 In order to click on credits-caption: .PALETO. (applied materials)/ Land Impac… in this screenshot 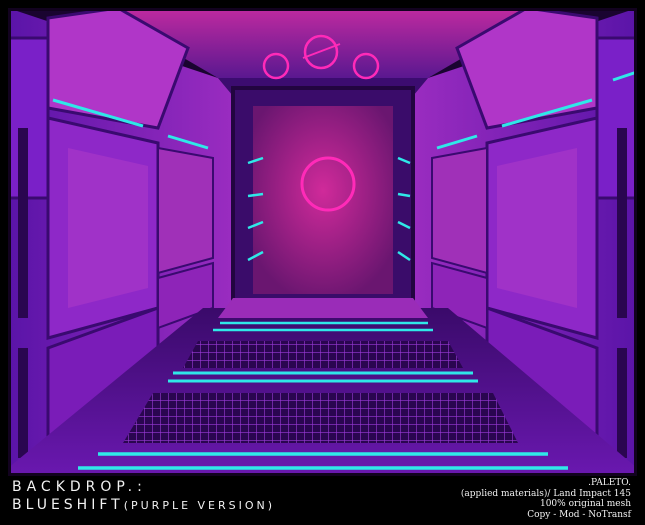, I will do `click(501, 499)`.